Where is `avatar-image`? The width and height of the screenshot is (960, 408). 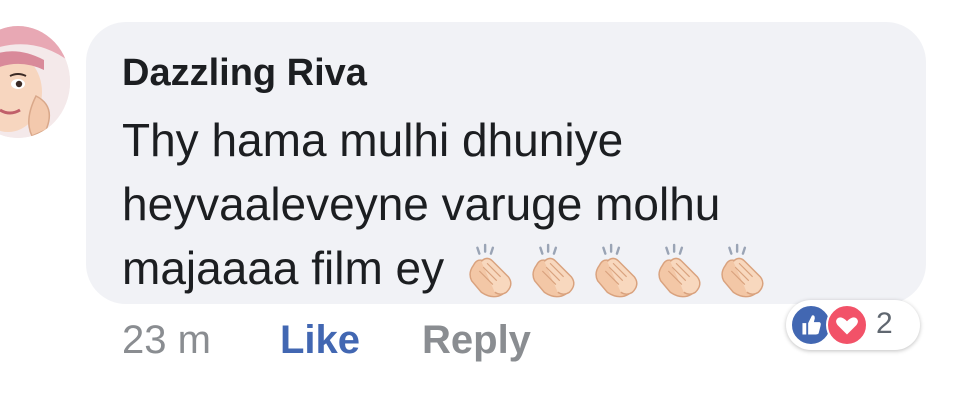 avatar-image is located at coordinates (35, 82).